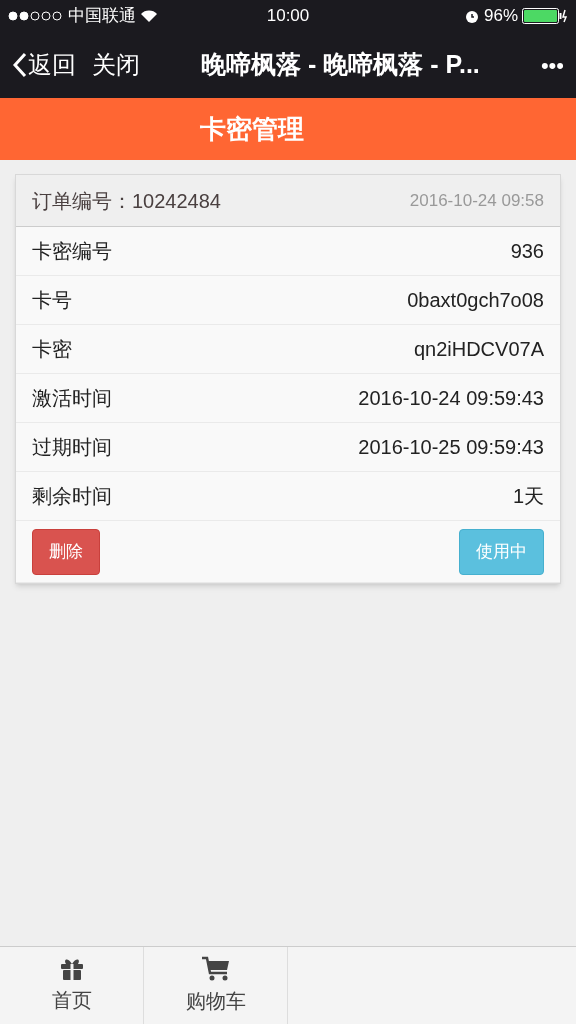 Image resolution: width=576 pixels, height=1024 pixels. What do you see at coordinates (451, 447) in the screenshot?
I see `field-value: 2016-10-25 09:59:43` at bounding box center [451, 447].